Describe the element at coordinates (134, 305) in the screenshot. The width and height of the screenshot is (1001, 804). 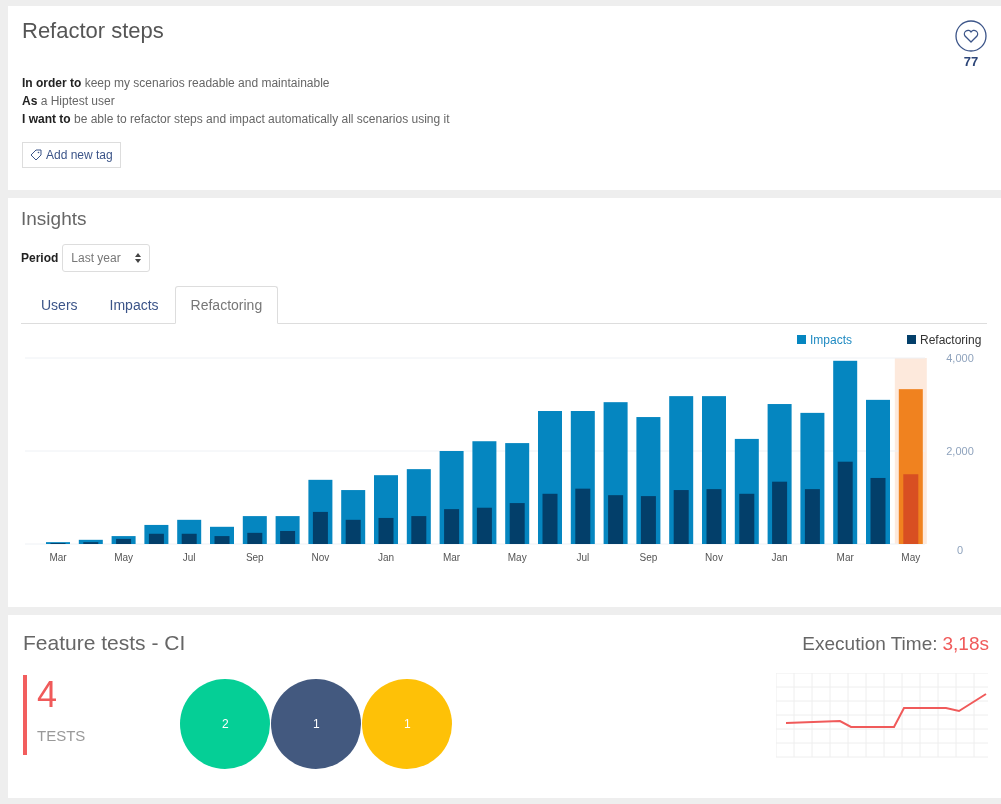
I see `tab: Impacts` at that location.